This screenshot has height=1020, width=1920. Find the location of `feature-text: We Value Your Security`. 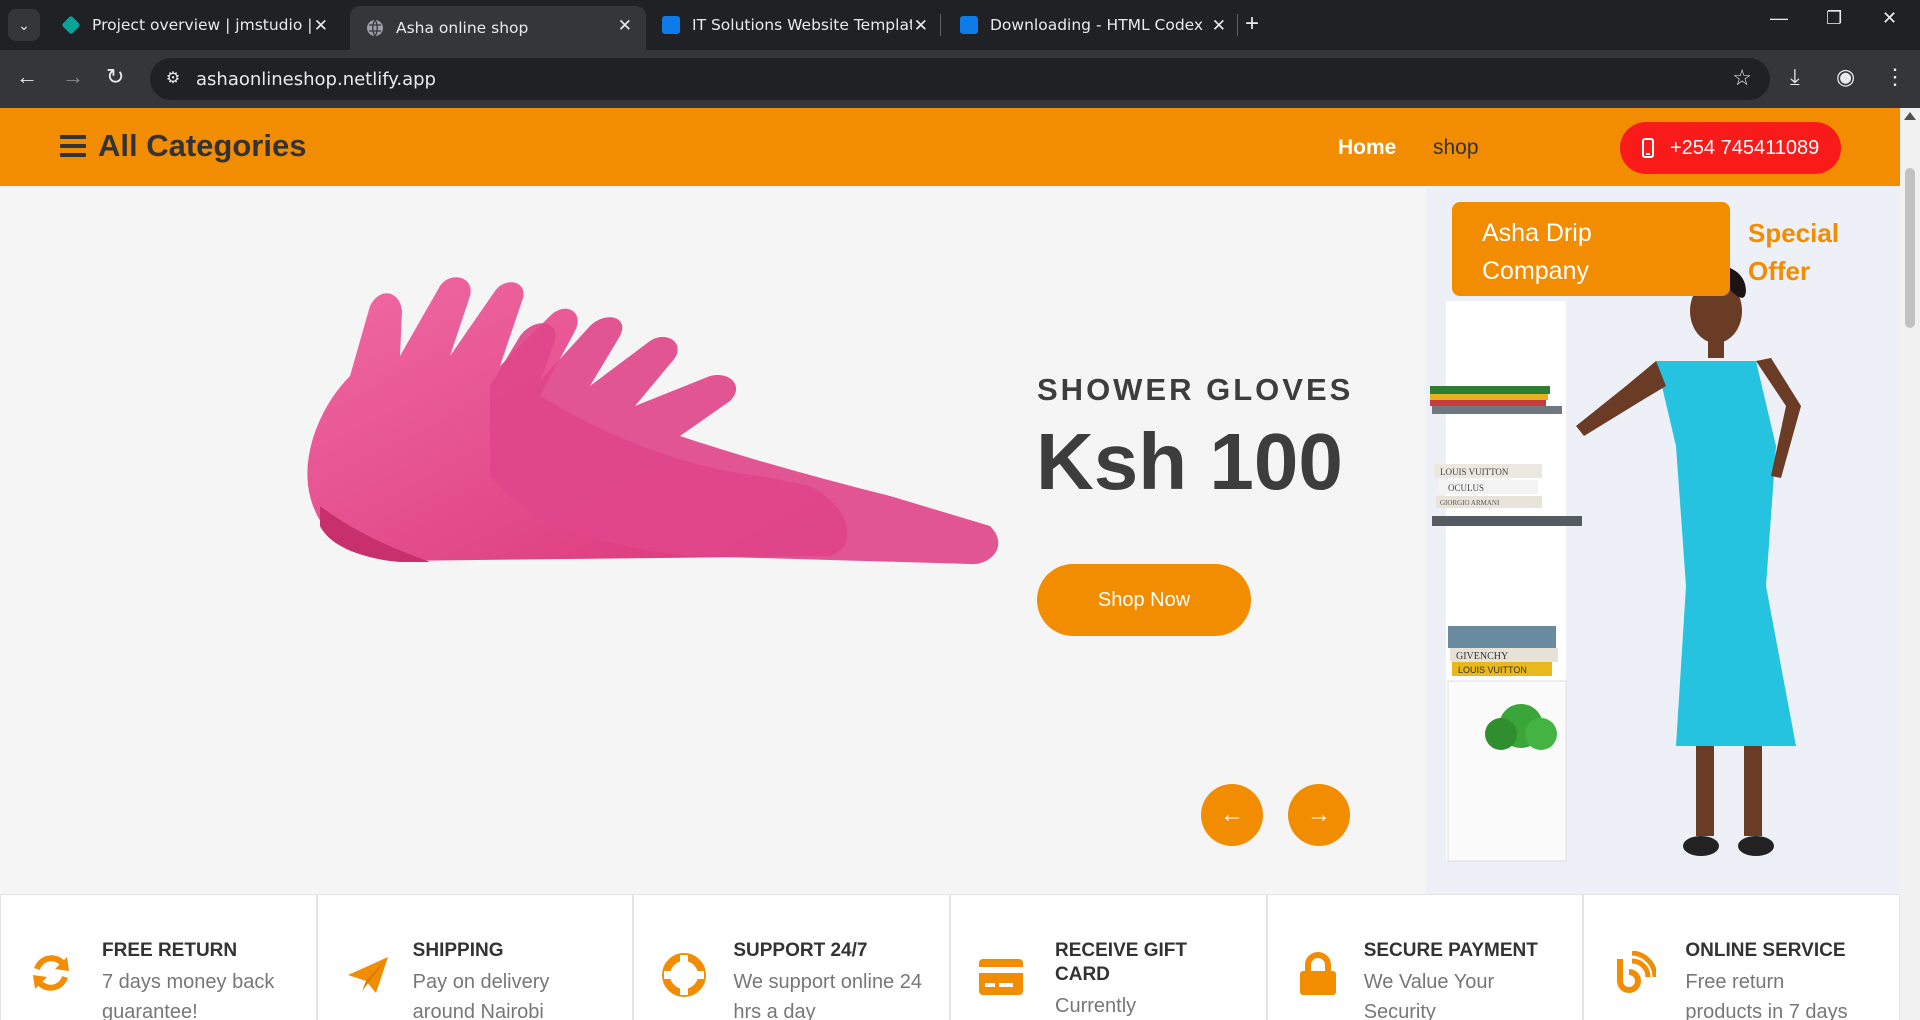

feature-text: We Value Your Security is located at coordinates (1429, 995).